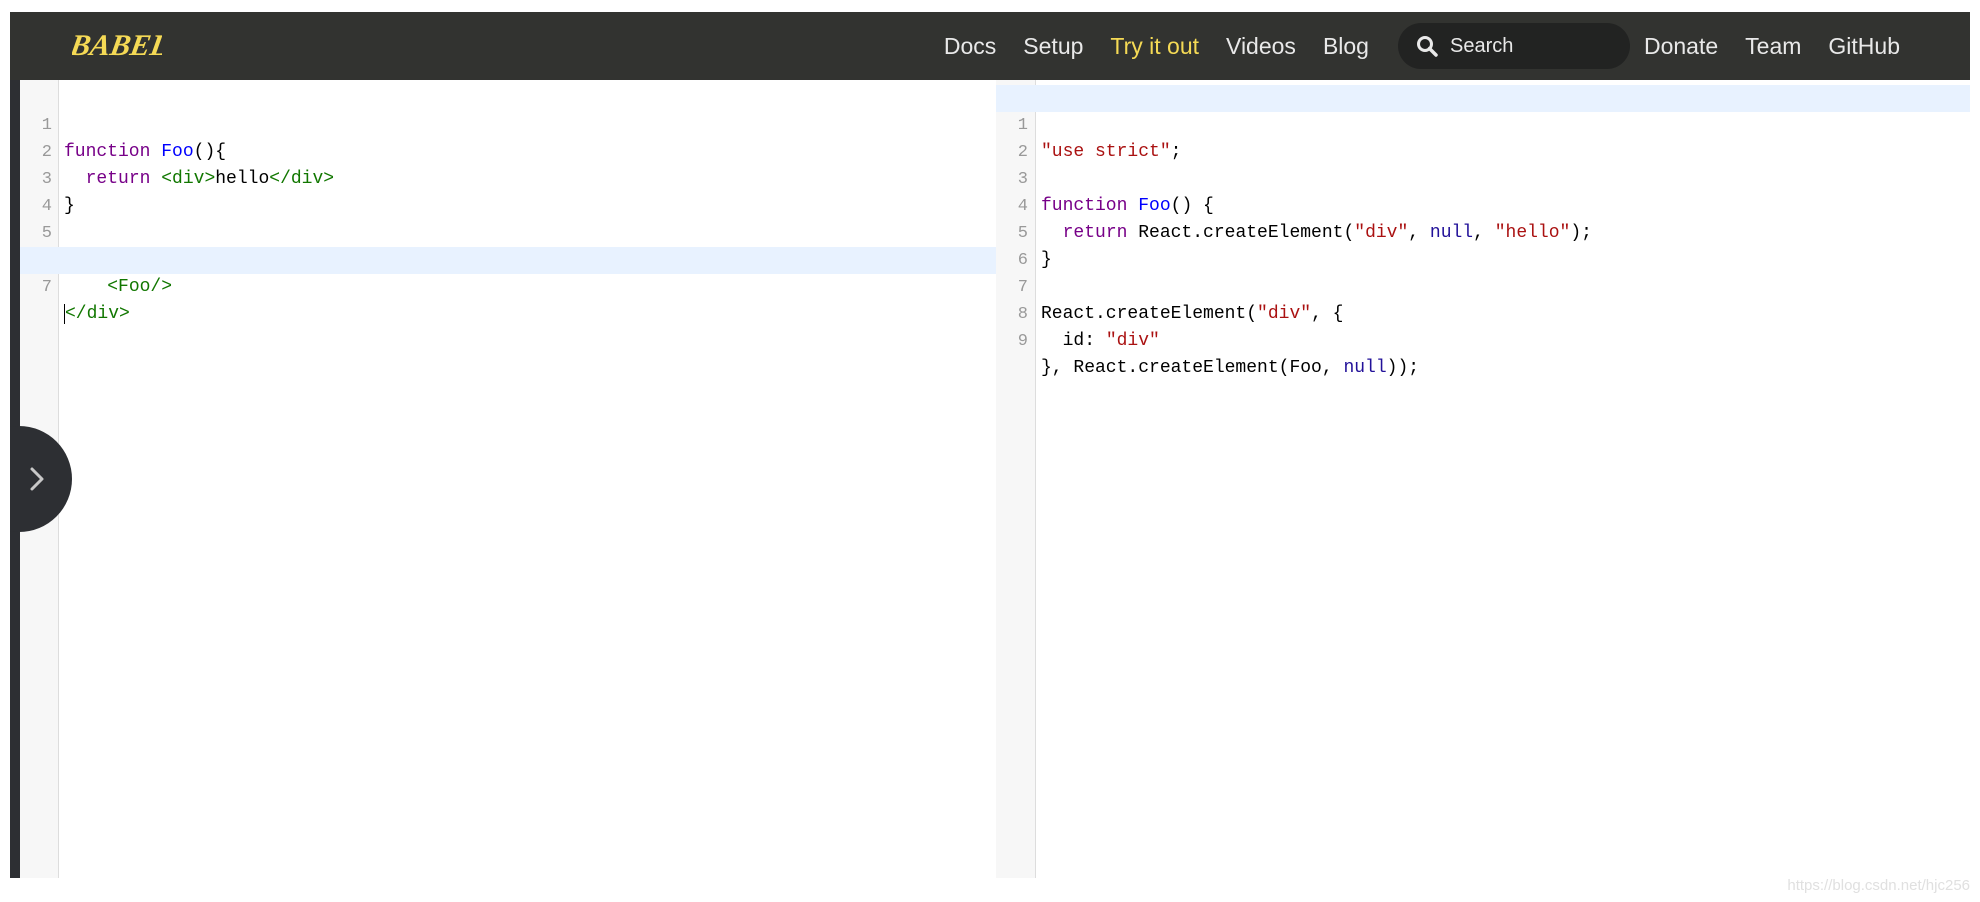  What do you see at coordinates (1483, 312) in the screenshot?
I see `code-line: 8 id: "div"` at bounding box center [1483, 312].